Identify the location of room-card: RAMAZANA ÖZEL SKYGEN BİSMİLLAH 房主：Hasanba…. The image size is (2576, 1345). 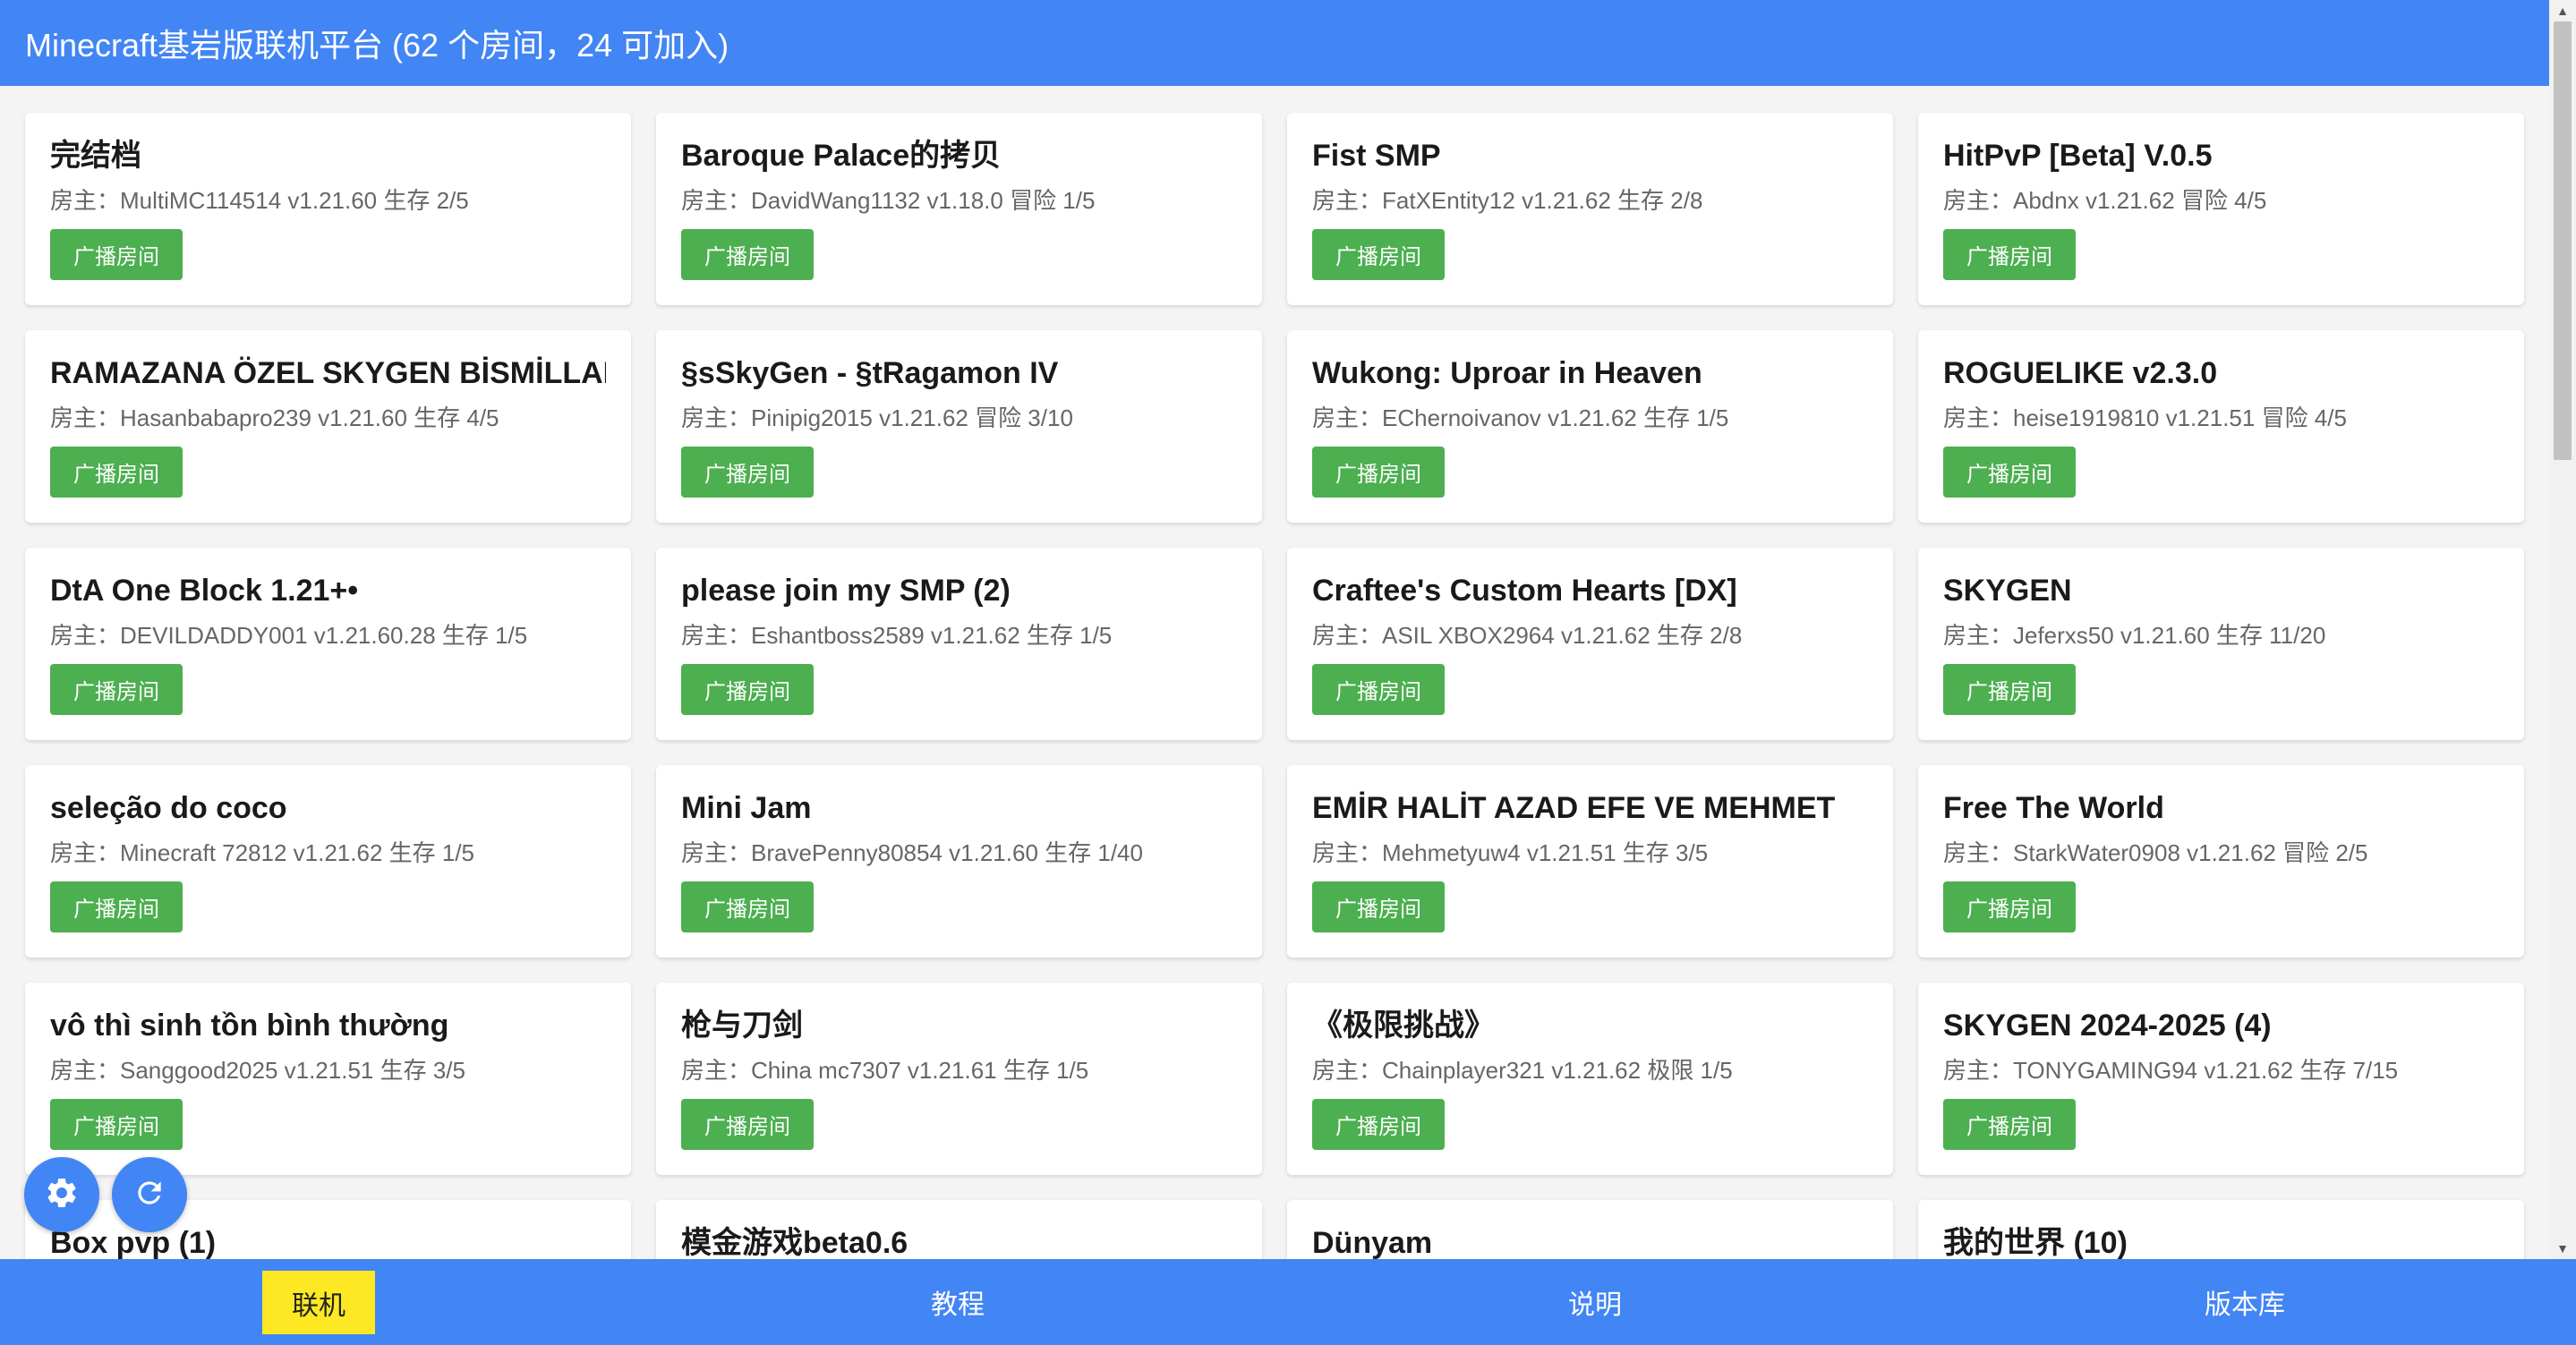
(328, 426).